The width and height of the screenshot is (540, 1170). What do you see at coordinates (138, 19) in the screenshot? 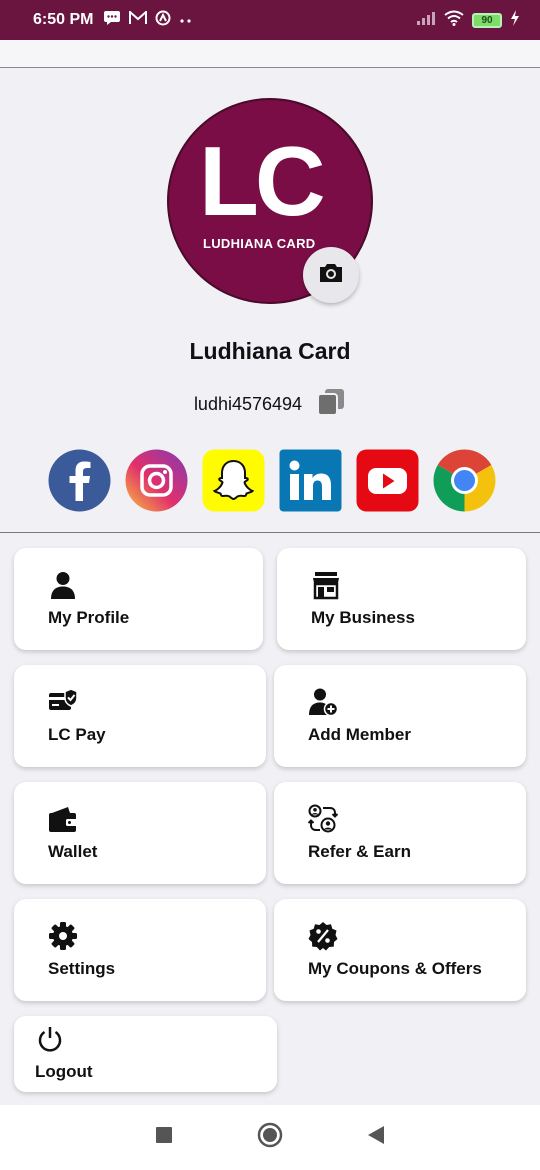
I see `gmail-icon` at bounding box center [138, 19].